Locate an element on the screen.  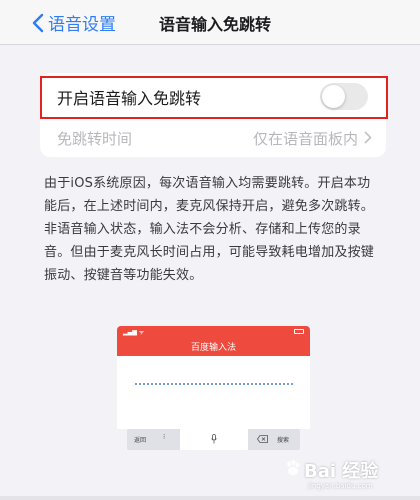
microphone-icon is located at coordinates (214, 439).